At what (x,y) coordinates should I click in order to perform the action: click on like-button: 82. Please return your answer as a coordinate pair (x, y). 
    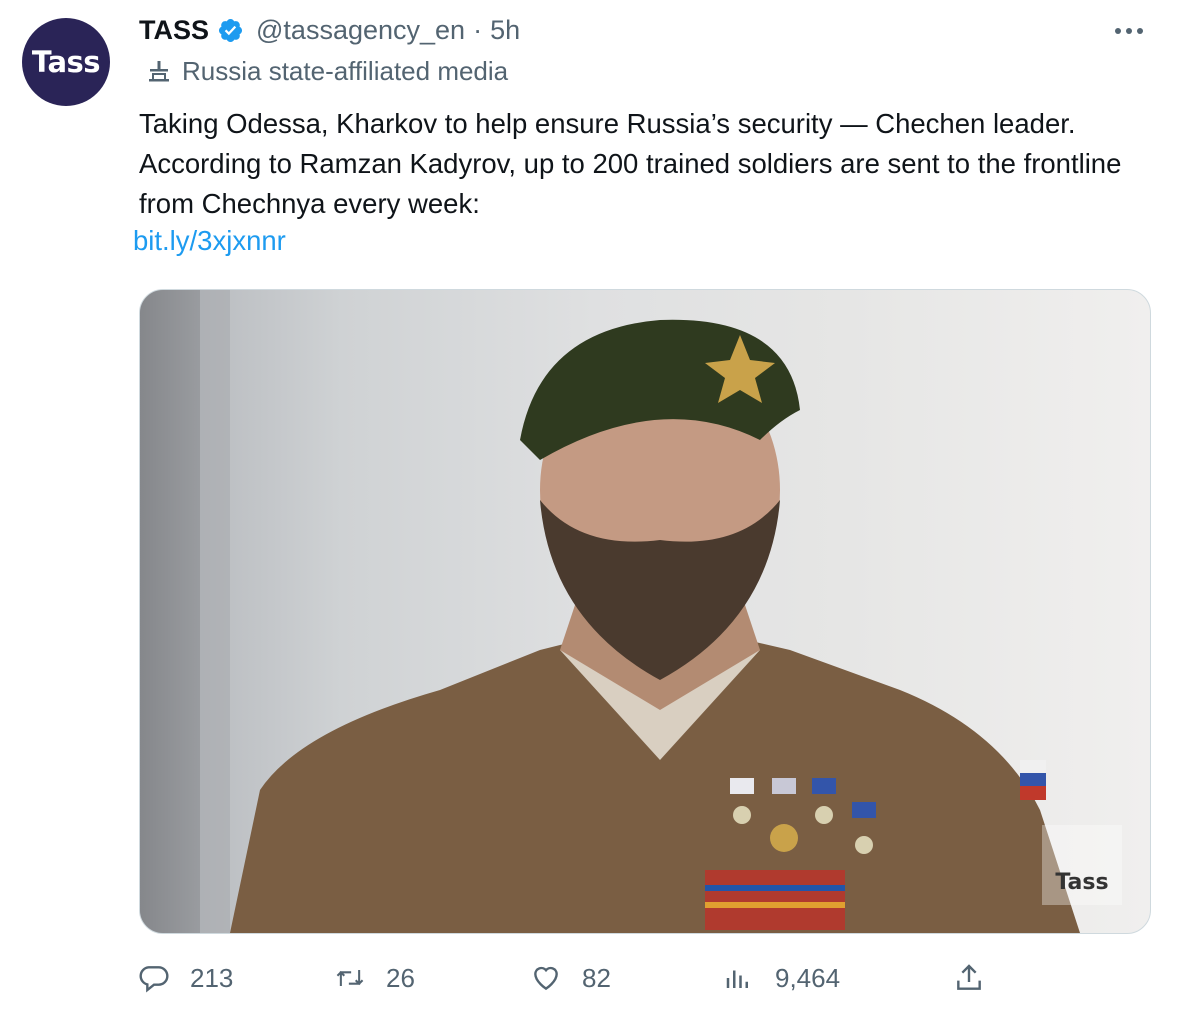
    Looking at the image, I should click on (570, 978).